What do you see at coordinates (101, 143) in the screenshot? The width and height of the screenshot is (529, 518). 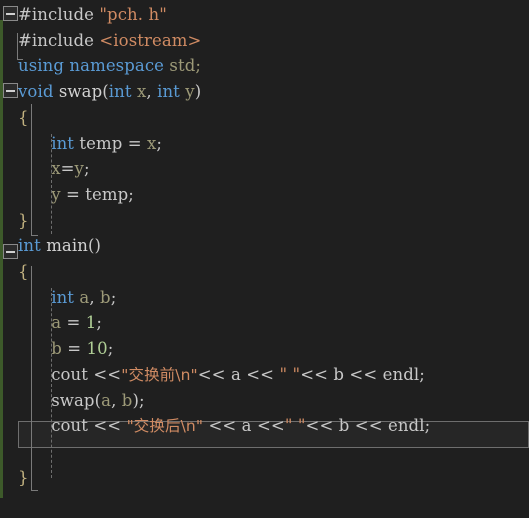 I see `code-token-plain: temp` at bounding box center [101, 143].